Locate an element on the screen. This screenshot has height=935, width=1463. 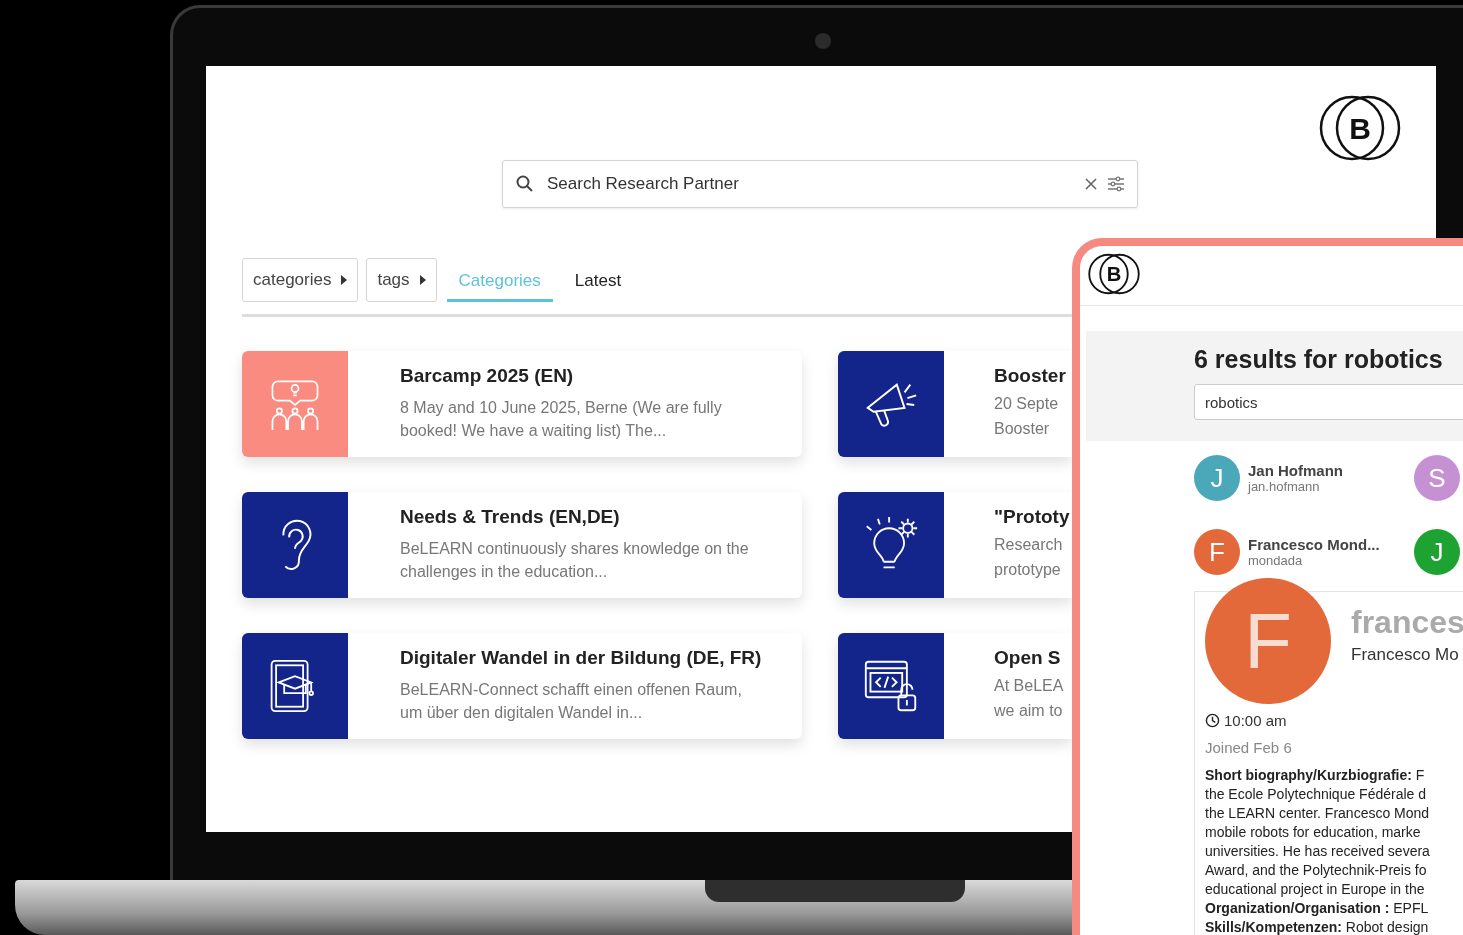
card-title: Digitaler Wandel in der Bildung (DE, FR) is located at coordinates (581, 658).